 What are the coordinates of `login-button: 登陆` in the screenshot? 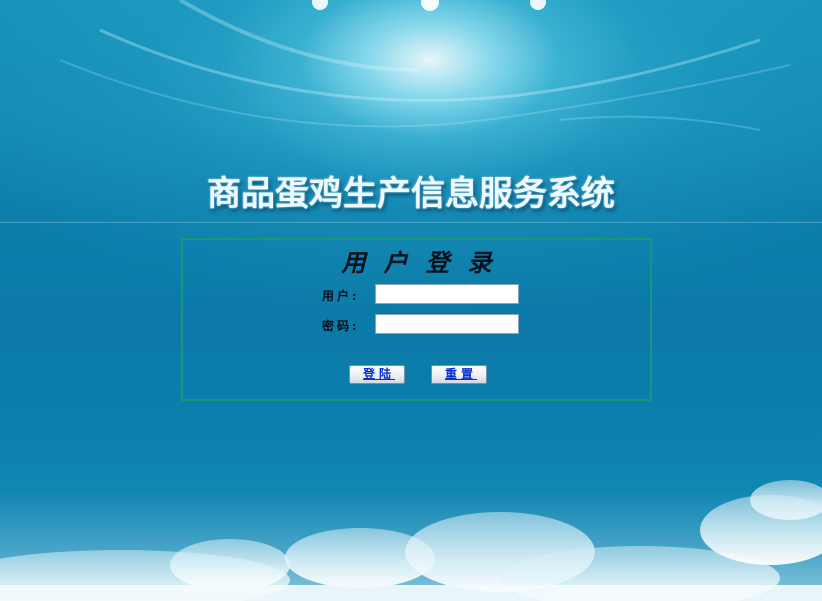 It's located at (377, 374).